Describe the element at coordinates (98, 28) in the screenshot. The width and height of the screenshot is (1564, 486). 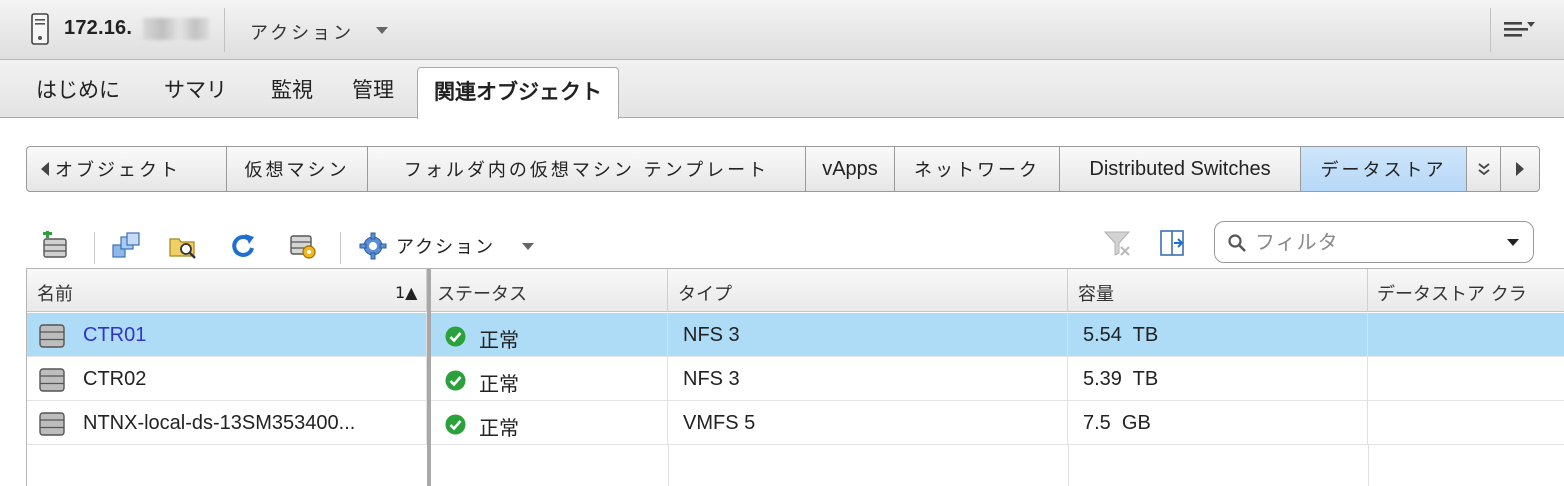
I see `host-name: 172.16.` at that location.